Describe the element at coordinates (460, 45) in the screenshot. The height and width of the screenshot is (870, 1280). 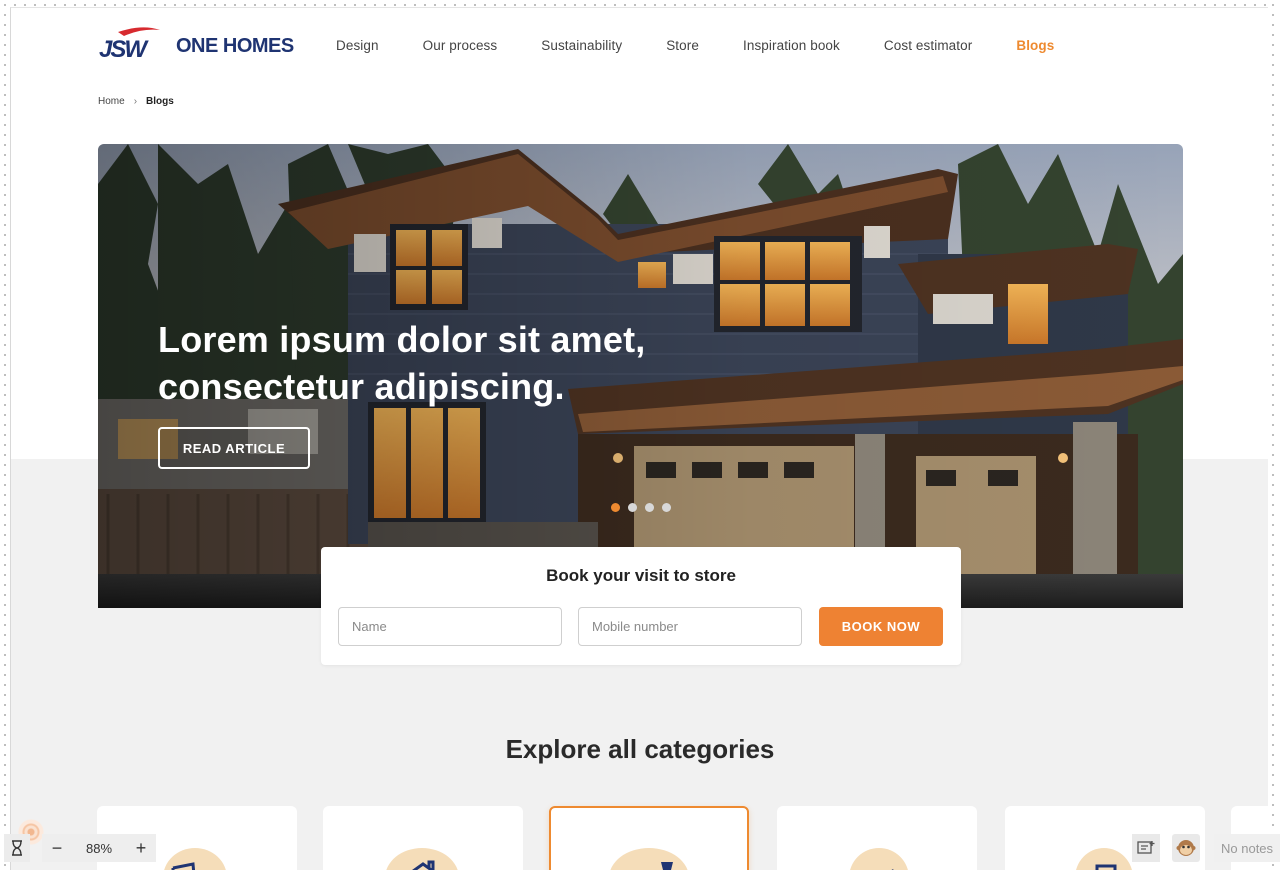
I see `nav-item-our-process: Our process` at that location.